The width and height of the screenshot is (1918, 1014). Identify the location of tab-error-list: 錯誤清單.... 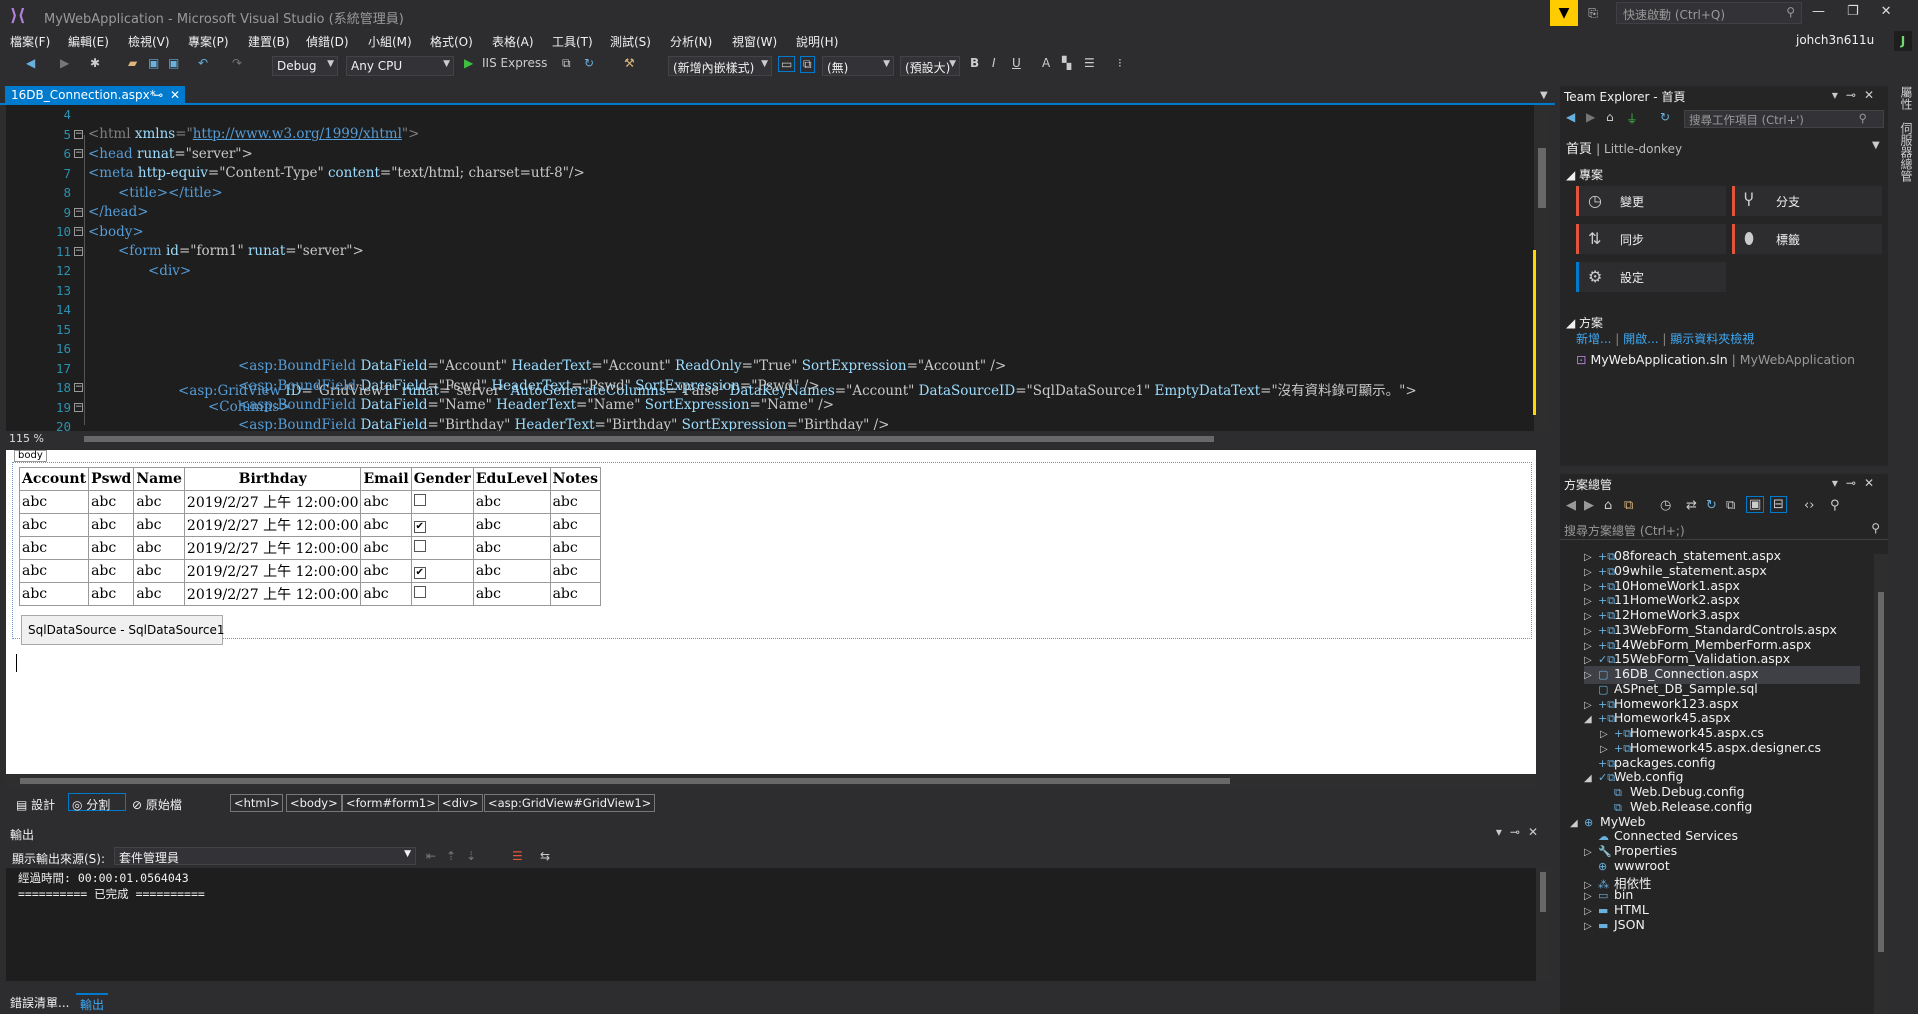
(39, 1002).